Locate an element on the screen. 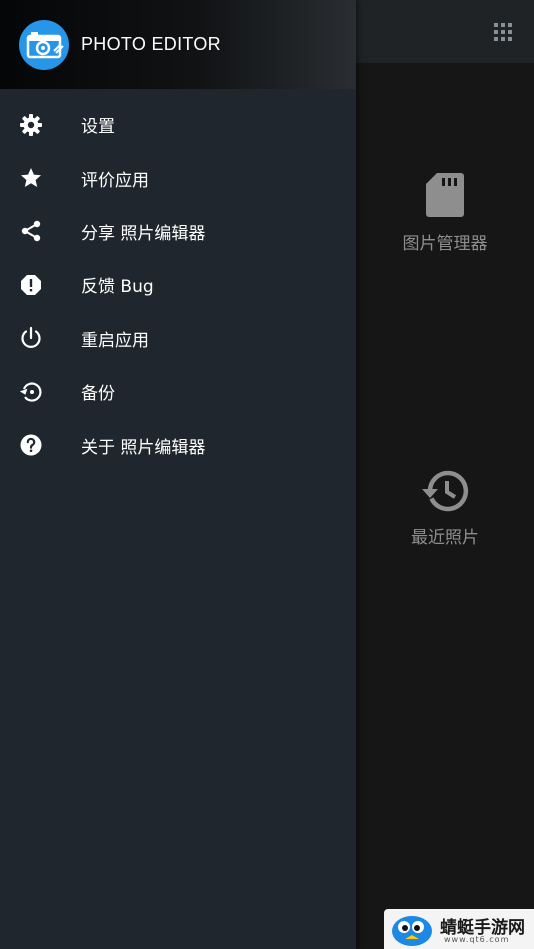 The image size is (534, 949). menu-item-backup: 备份 is located at coordinates (178, 391).